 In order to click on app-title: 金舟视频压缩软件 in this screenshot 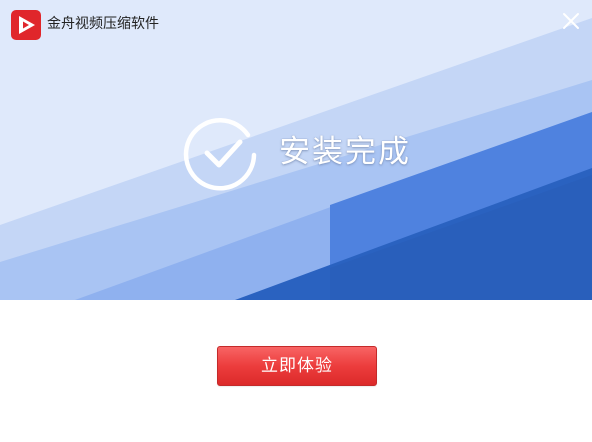, I will do `click(103, 24)`.